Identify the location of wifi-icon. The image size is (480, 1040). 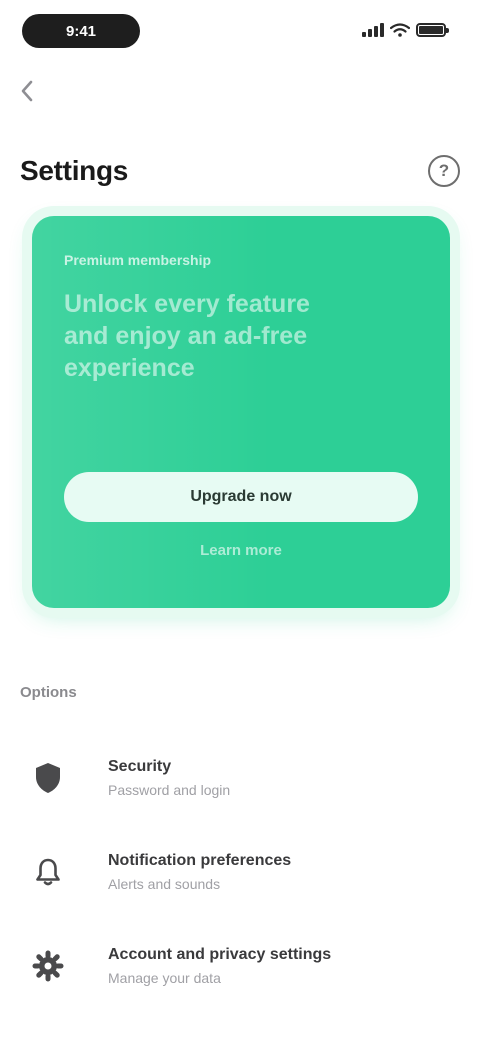
(400, 30).